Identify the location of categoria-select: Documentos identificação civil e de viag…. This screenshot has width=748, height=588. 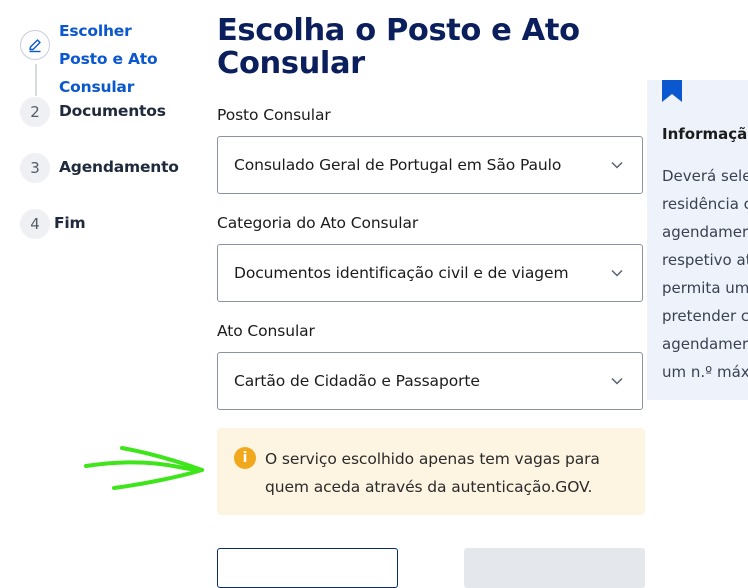
(430, 273).